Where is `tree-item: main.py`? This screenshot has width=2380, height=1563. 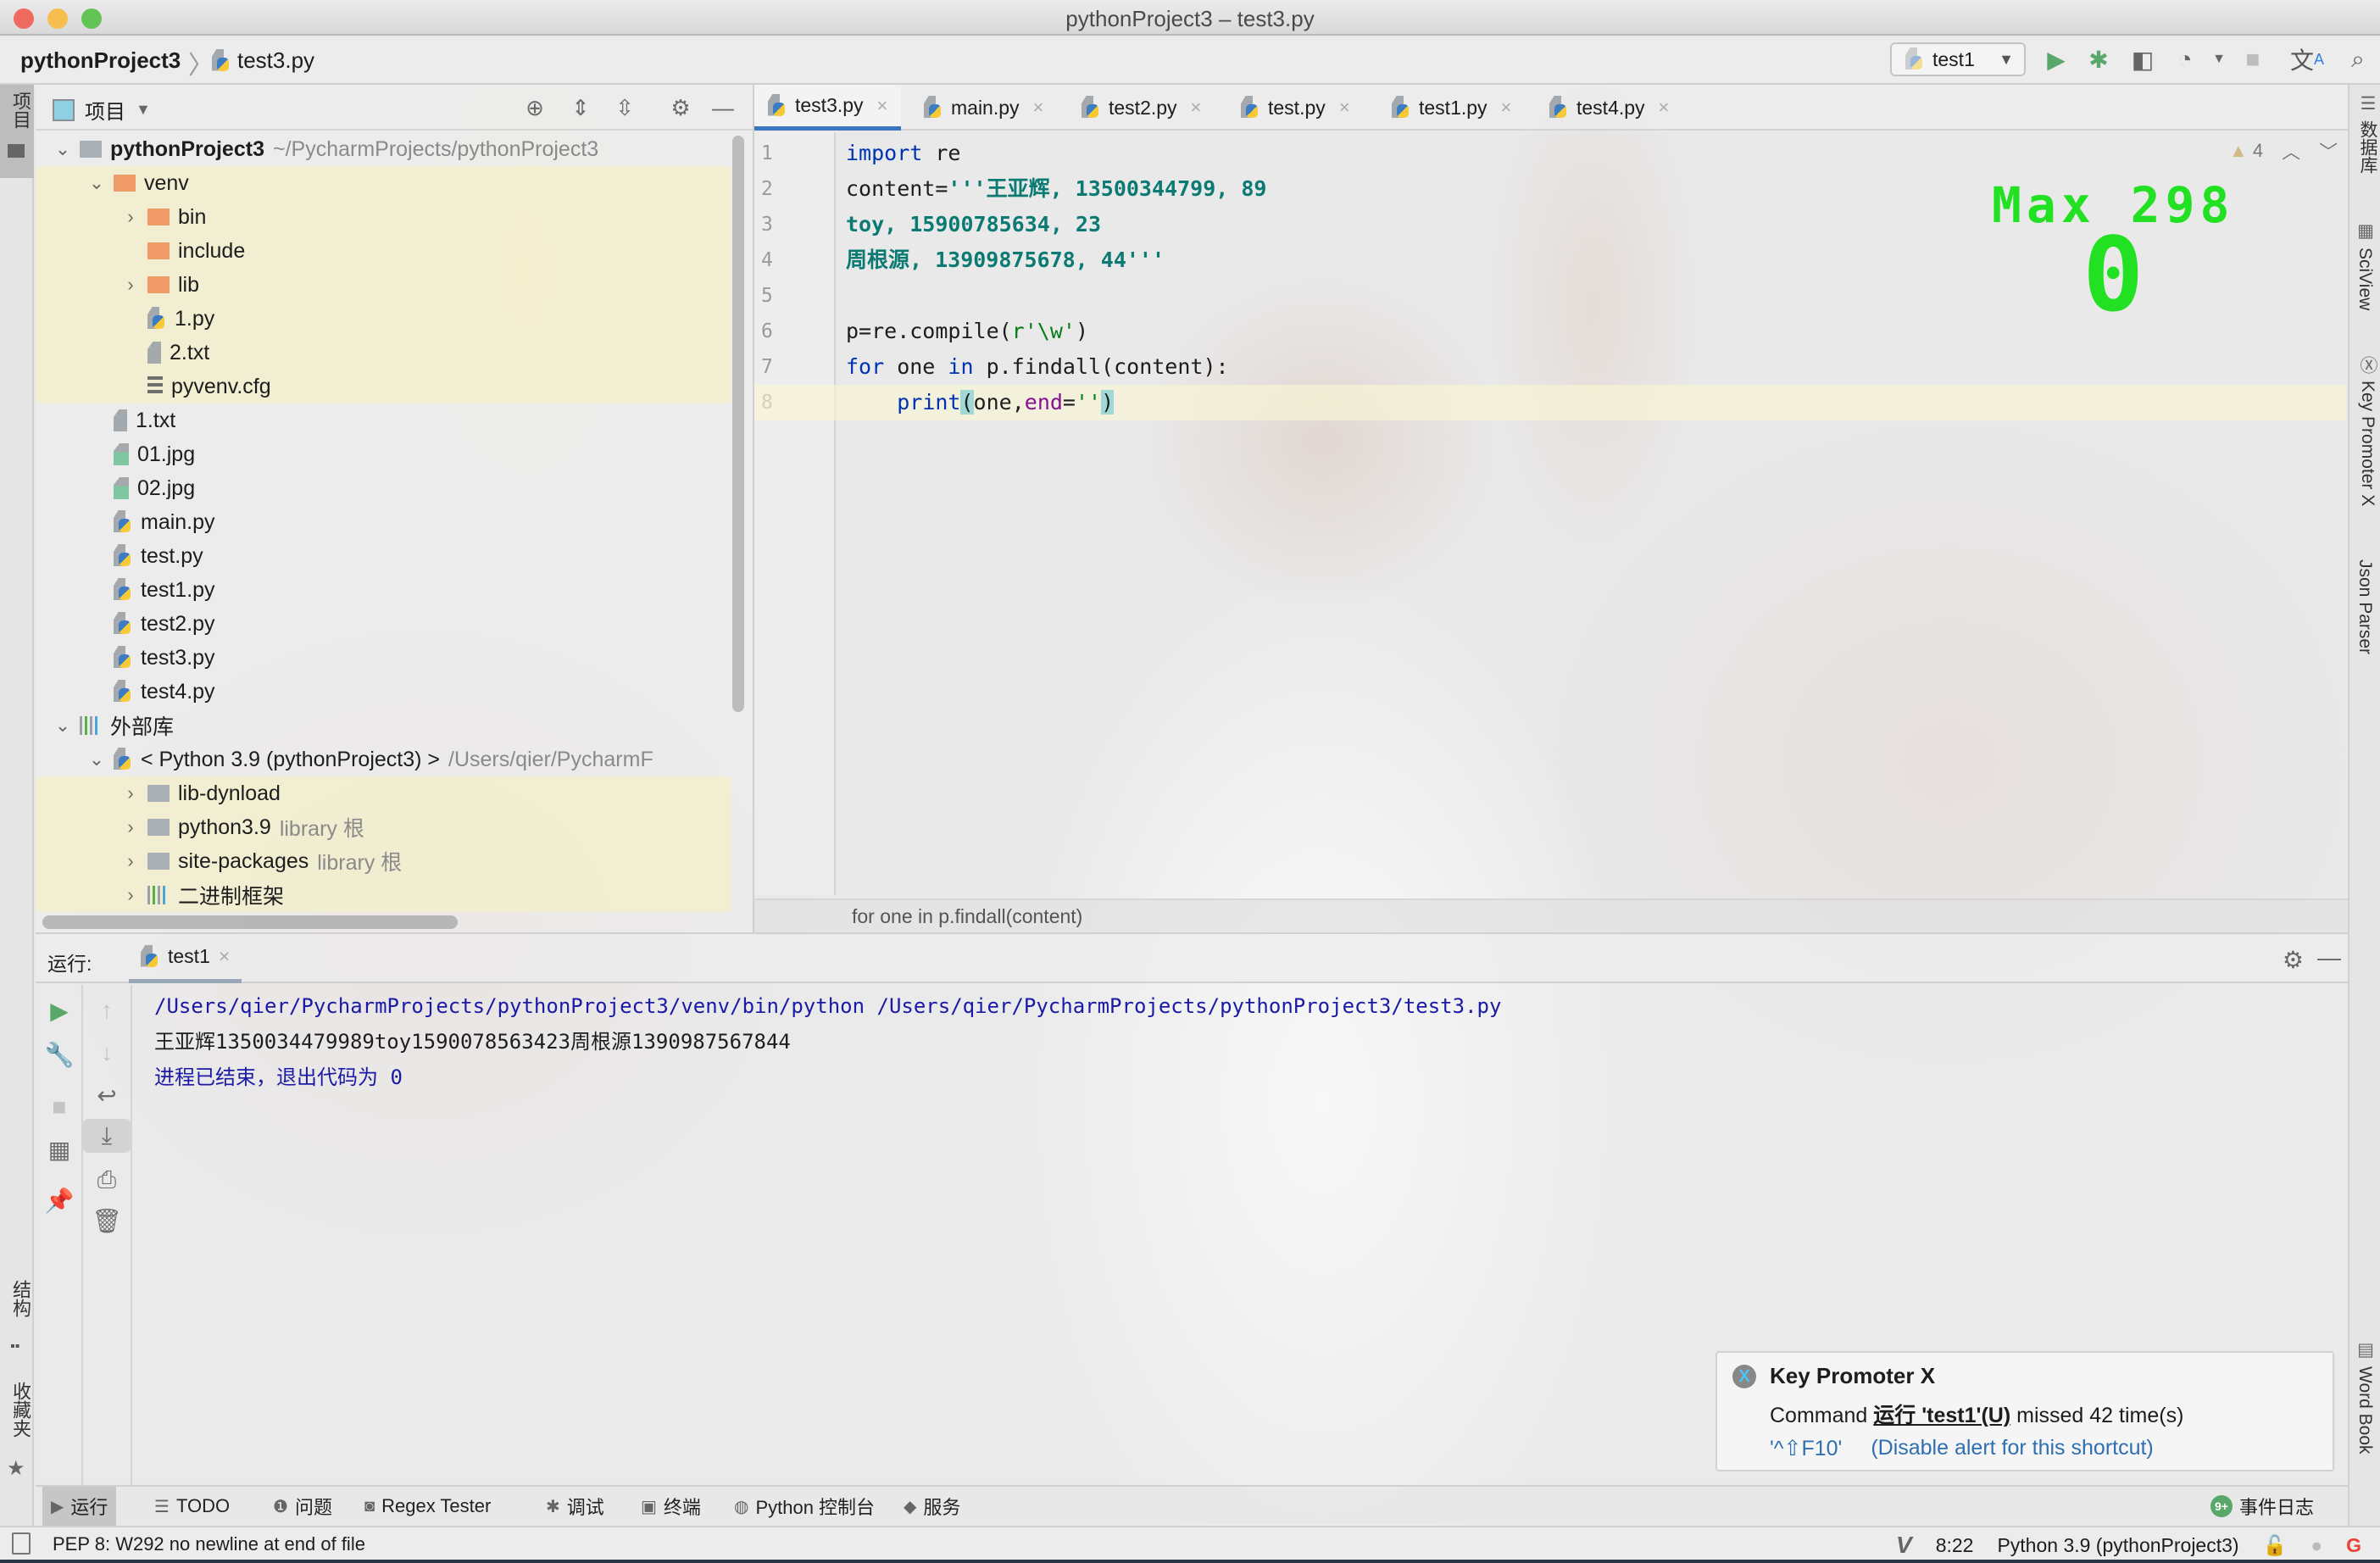 tree-item: main.py is located at coordinates (384, 522).